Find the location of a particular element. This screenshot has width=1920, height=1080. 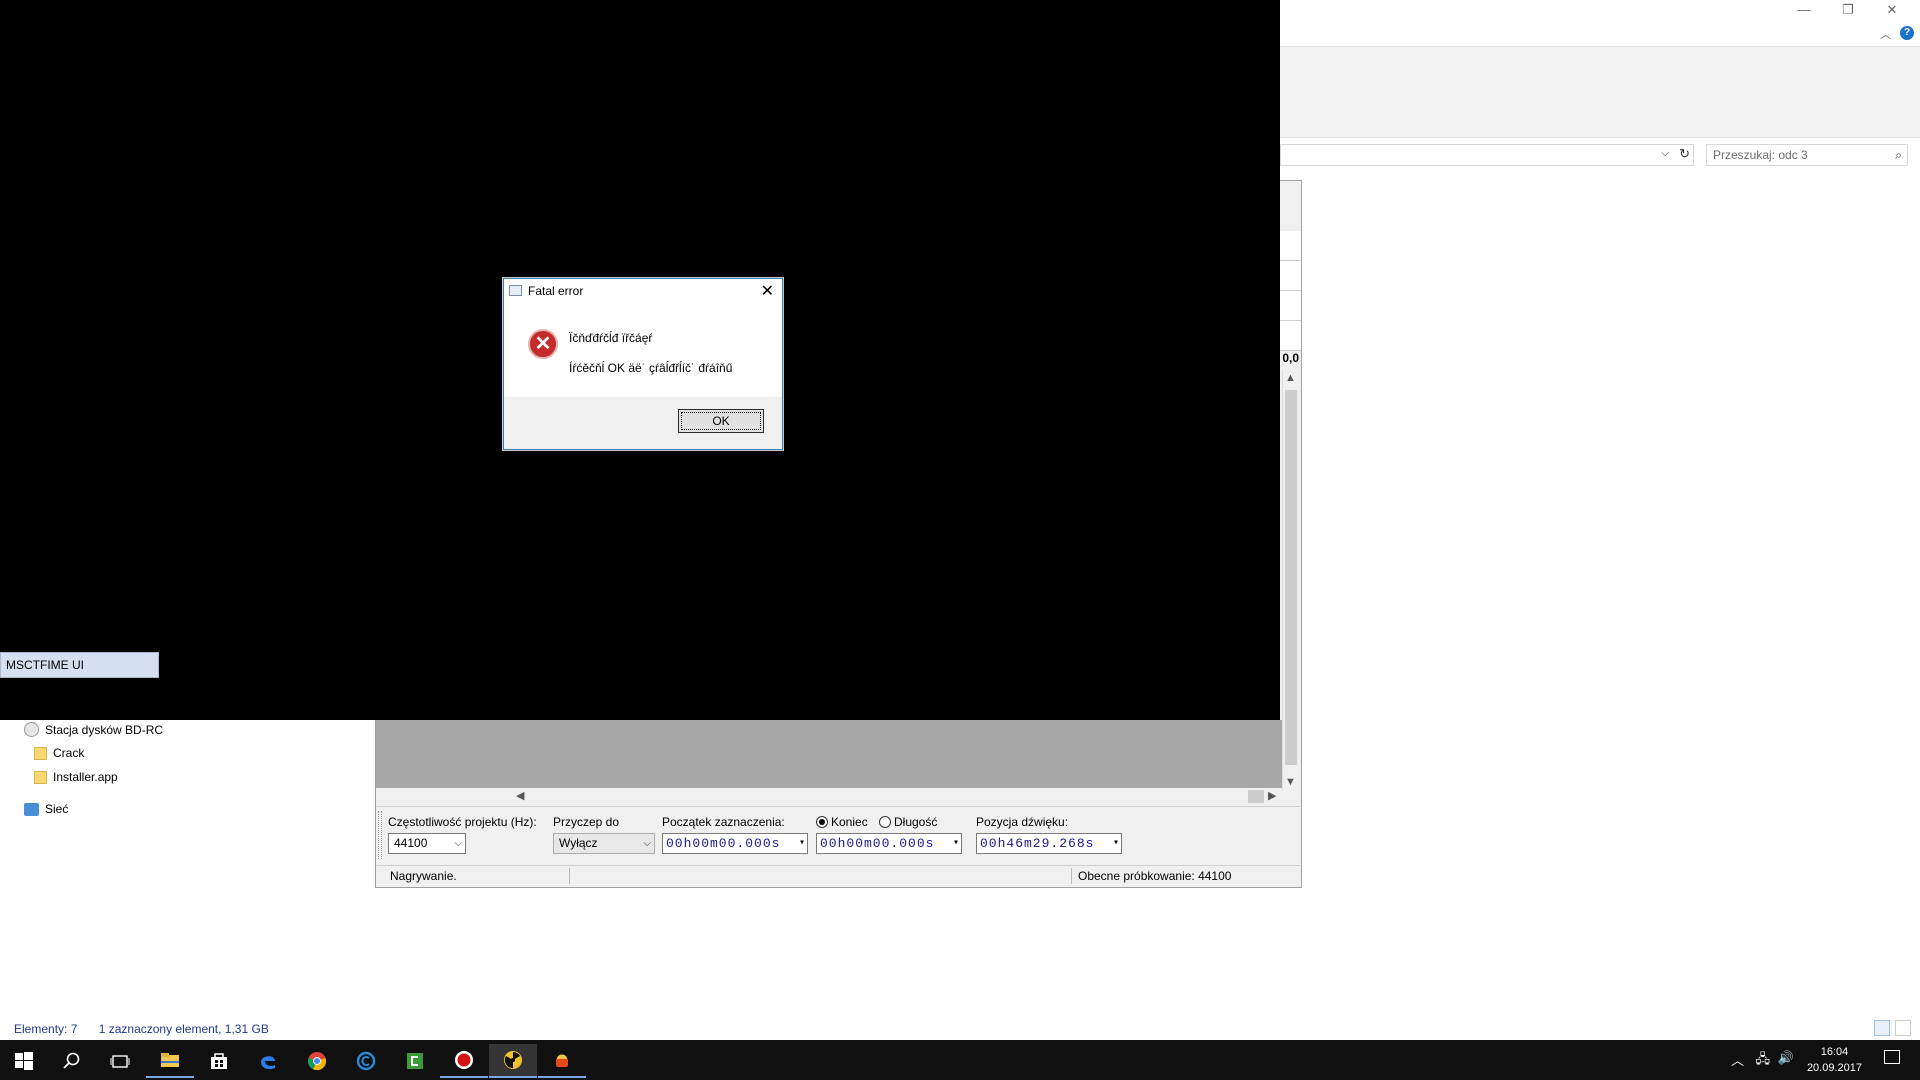

store-icon is located at coordinates (219, 1061).